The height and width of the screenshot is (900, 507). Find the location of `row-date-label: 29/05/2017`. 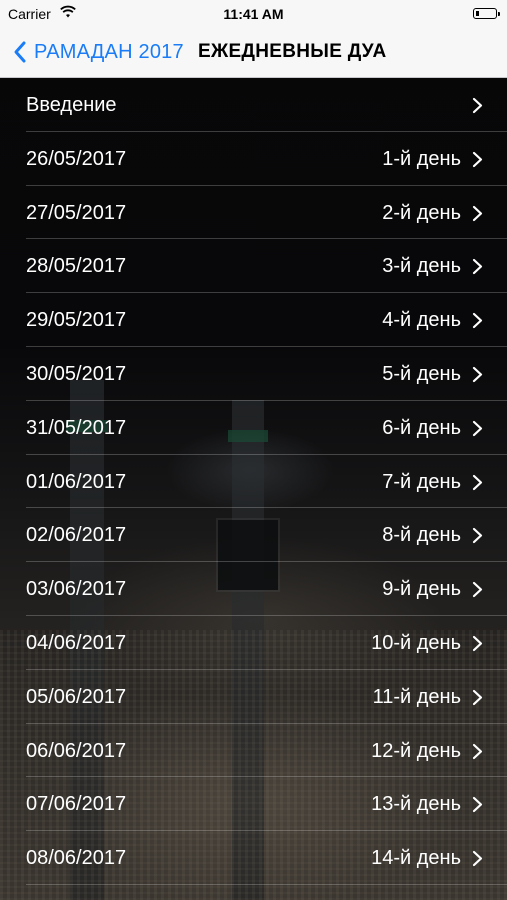

row-date-label: 29/05/2017 is located at coordinates (76, 320).